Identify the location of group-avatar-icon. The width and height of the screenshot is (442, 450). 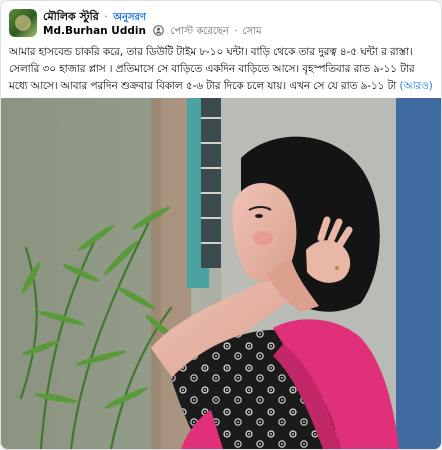
(23, 23).